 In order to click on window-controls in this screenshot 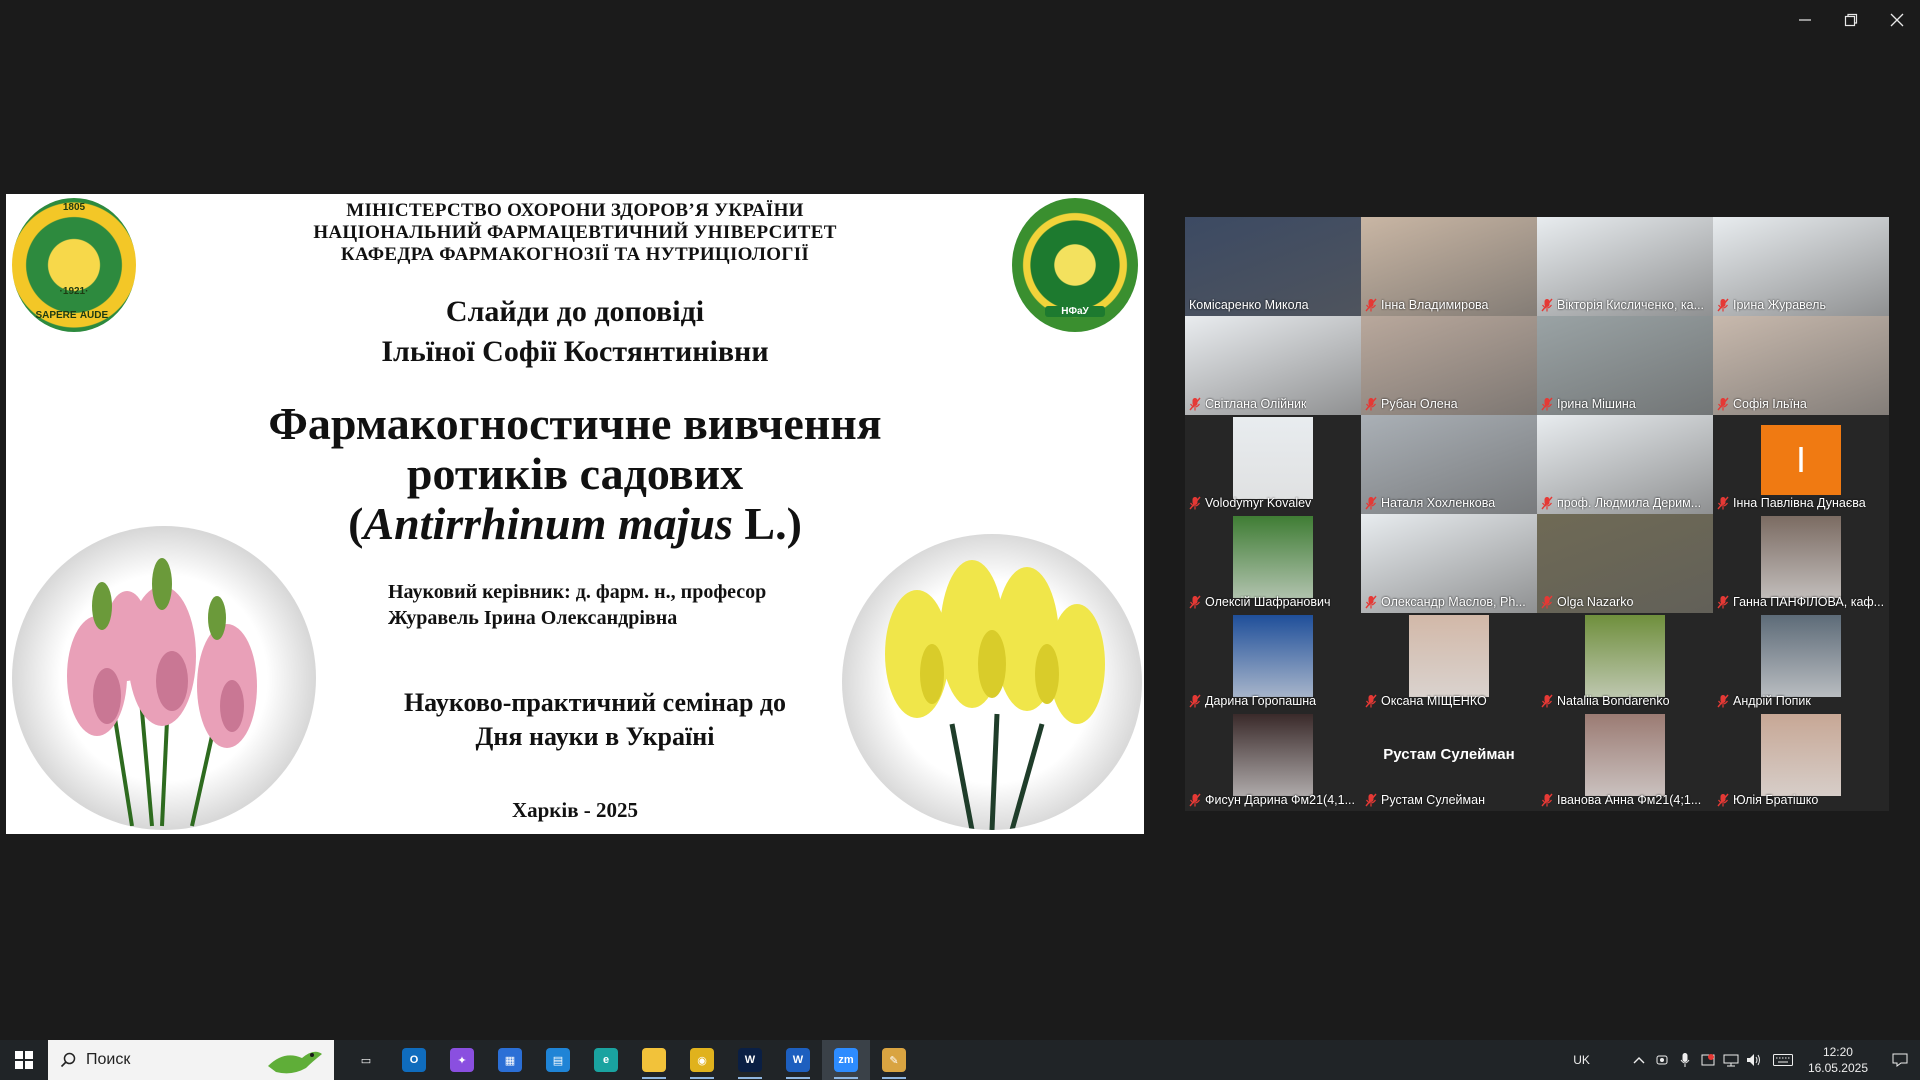, I will do `click(1851, 20)`.